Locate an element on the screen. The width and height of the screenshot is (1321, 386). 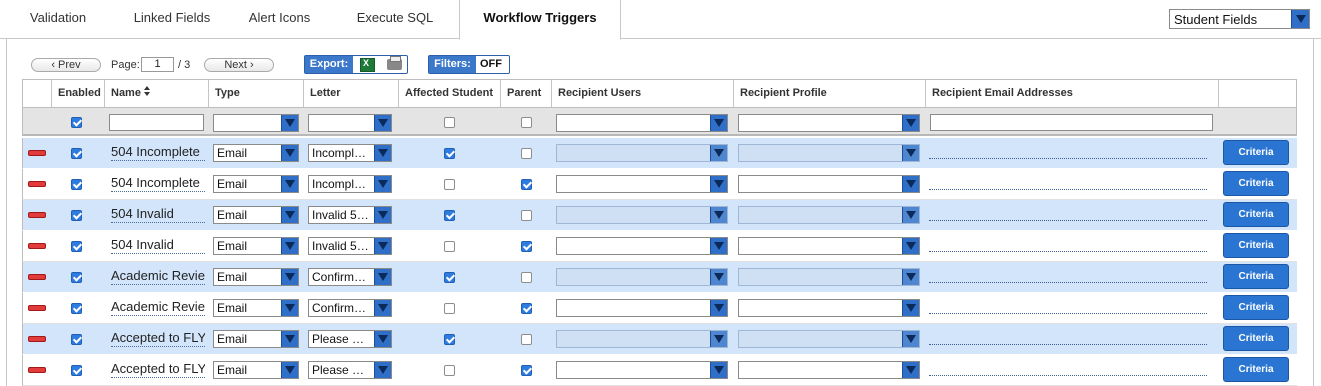
header-recipient-users: Recipient Users is located at coordinates (642, 93).